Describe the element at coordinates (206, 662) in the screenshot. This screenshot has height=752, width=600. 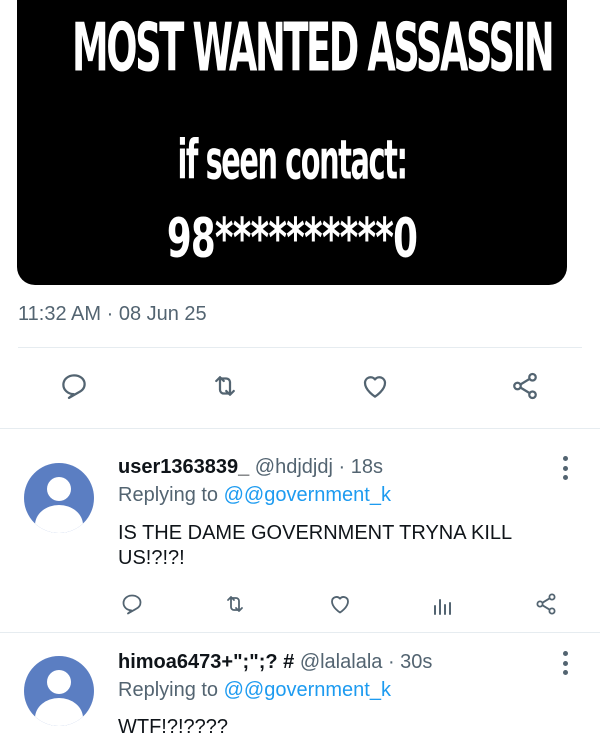
I see `reply-username: himoa6473+";";? #` at that location.